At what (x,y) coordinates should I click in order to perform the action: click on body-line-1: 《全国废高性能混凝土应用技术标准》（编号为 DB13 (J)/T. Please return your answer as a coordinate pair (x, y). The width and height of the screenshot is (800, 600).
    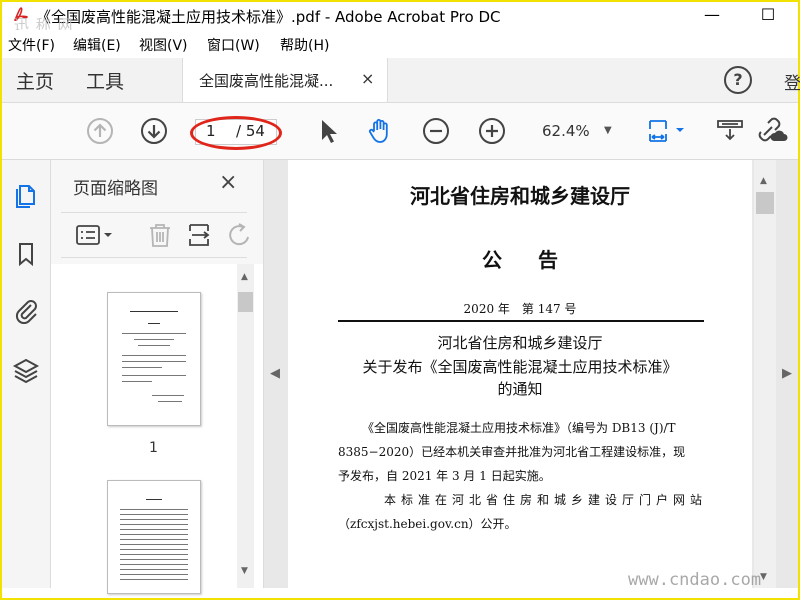
    Looking at the image, I should click on (519, 428).